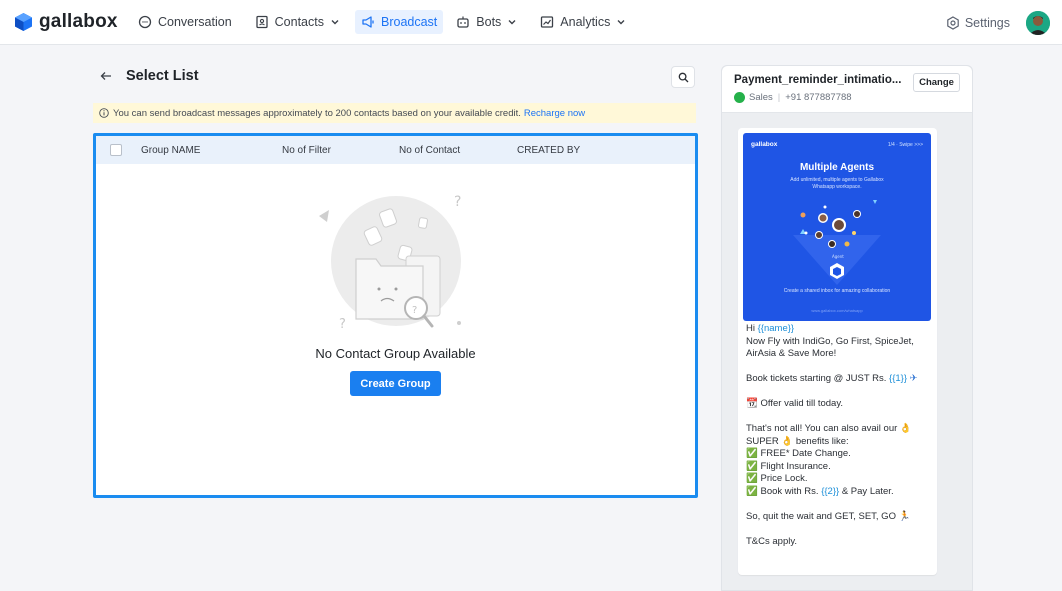 This screenshot has width=1062, height=591. Describe the element at coordinates (162, 76) in the screenshot. I see `page-title: Select List` at that location.